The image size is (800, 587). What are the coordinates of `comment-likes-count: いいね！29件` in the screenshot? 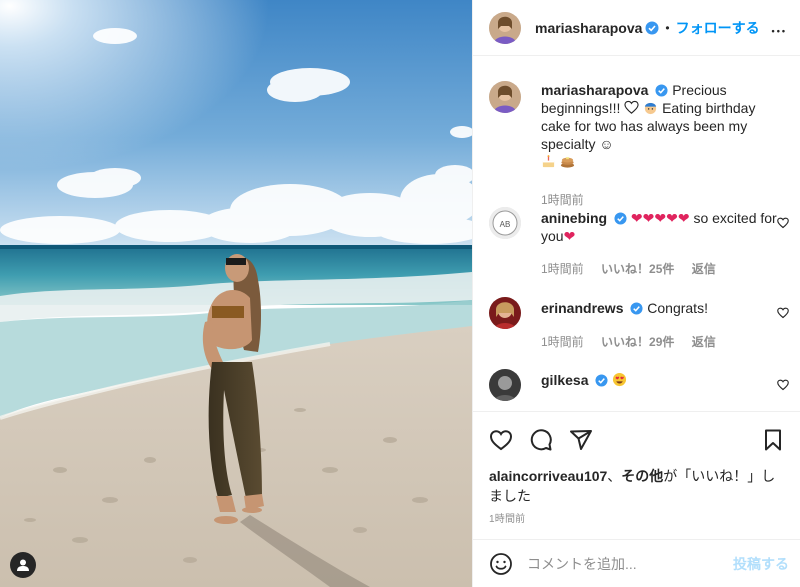 It's located at (637, 342).